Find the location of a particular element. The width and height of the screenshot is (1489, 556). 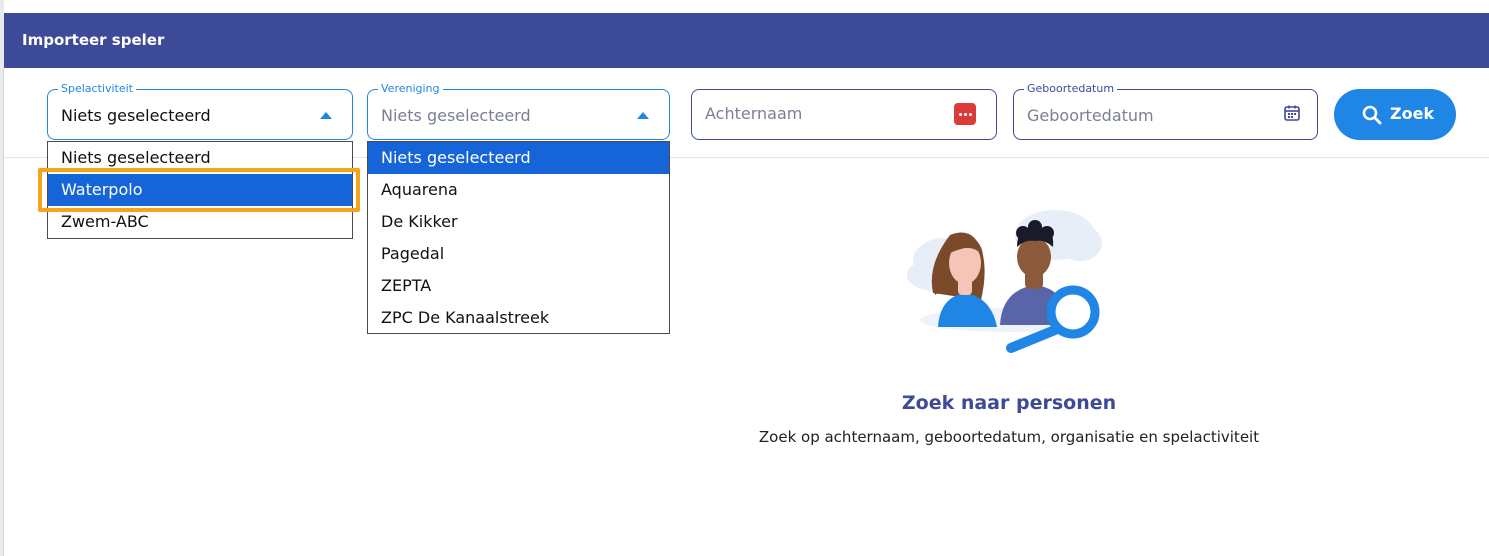

vereniging-label: Vereniging is located at coordinates (410, 89).